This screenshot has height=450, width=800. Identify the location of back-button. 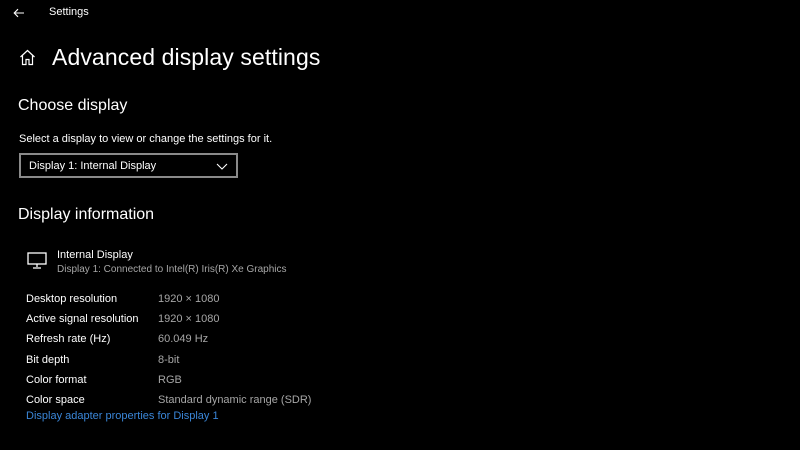
(19, 13).